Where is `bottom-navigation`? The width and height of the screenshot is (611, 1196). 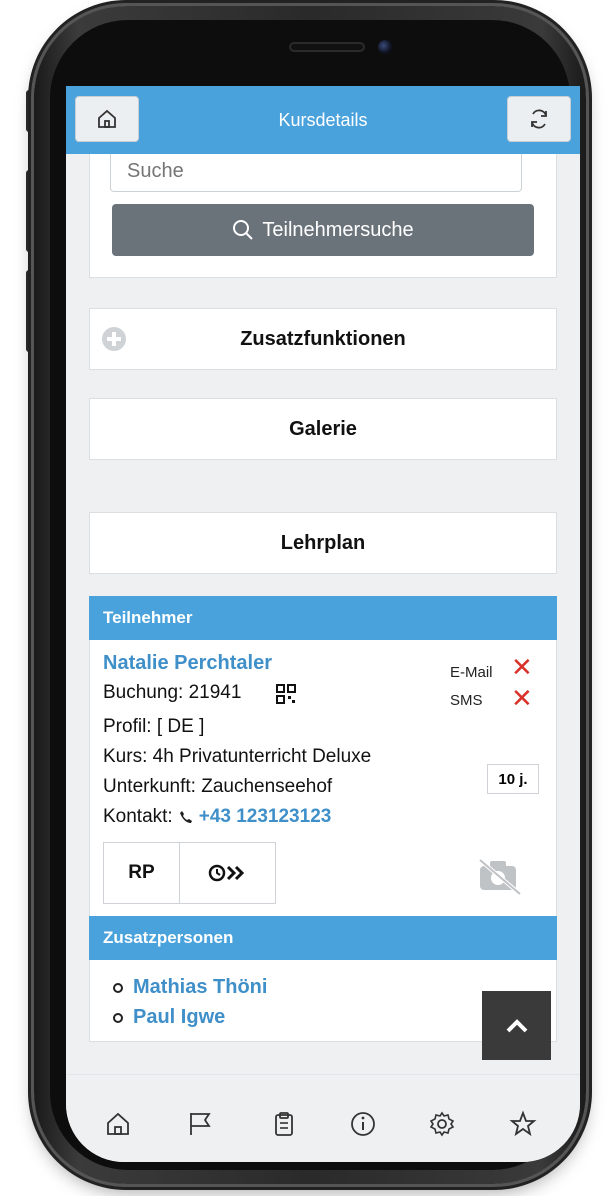
bottom-navigation is located at coordinates (323, 1118).